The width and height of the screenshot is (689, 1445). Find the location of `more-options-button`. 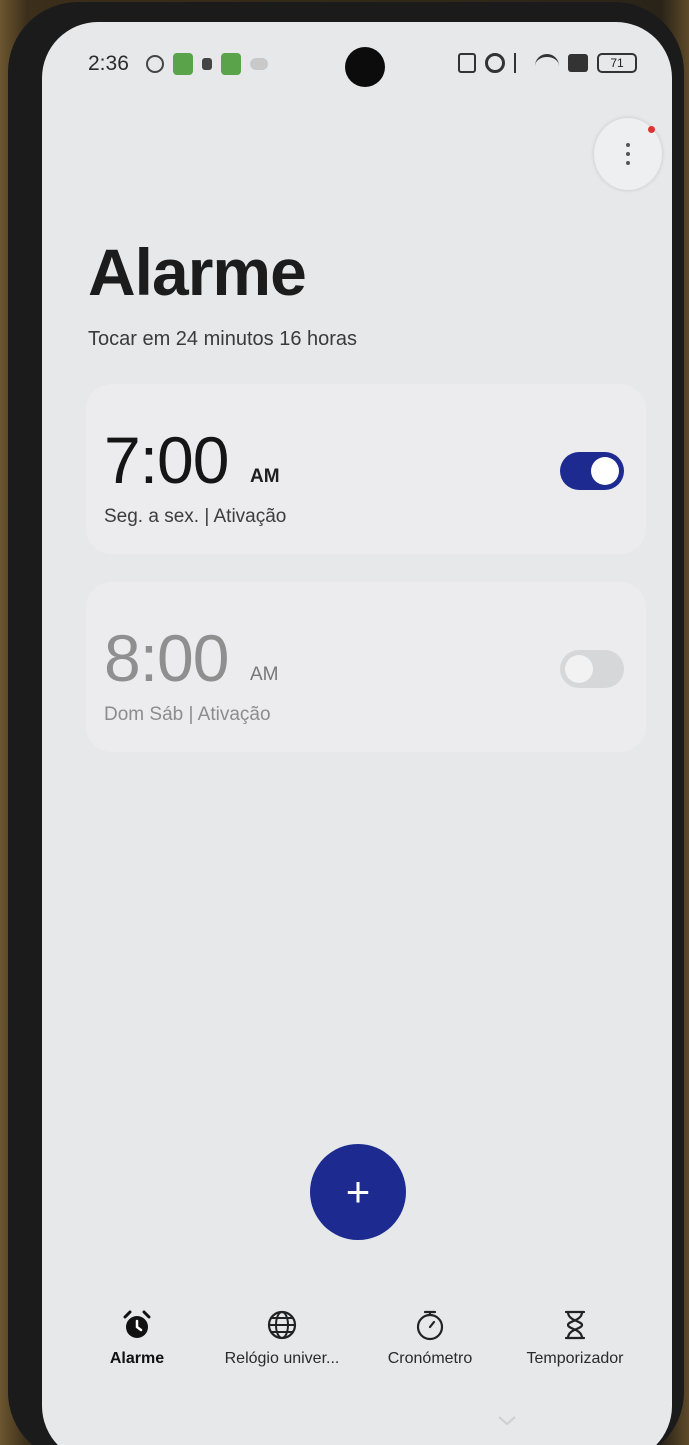

more-options-button is located at coordinates (628, 154).